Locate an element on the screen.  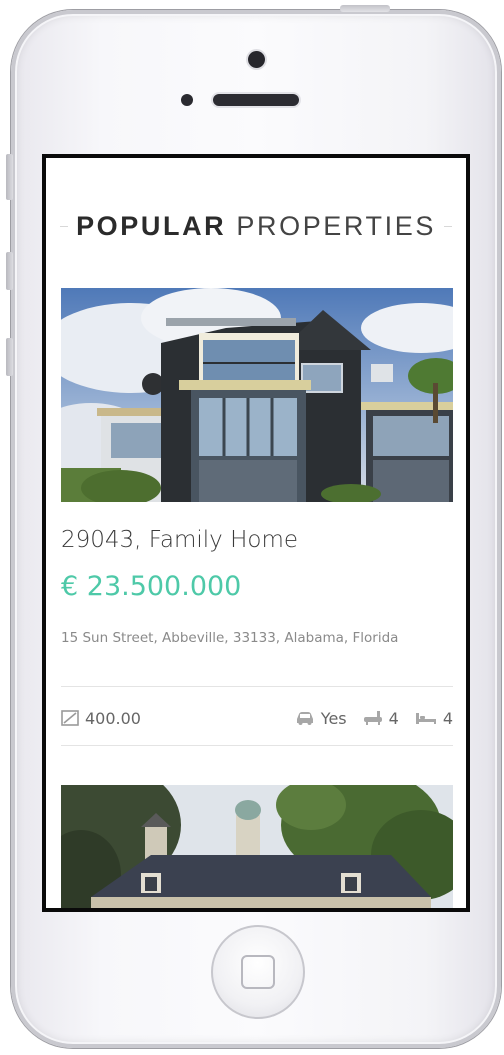
mute-switch is located at coordinates (9, 177).